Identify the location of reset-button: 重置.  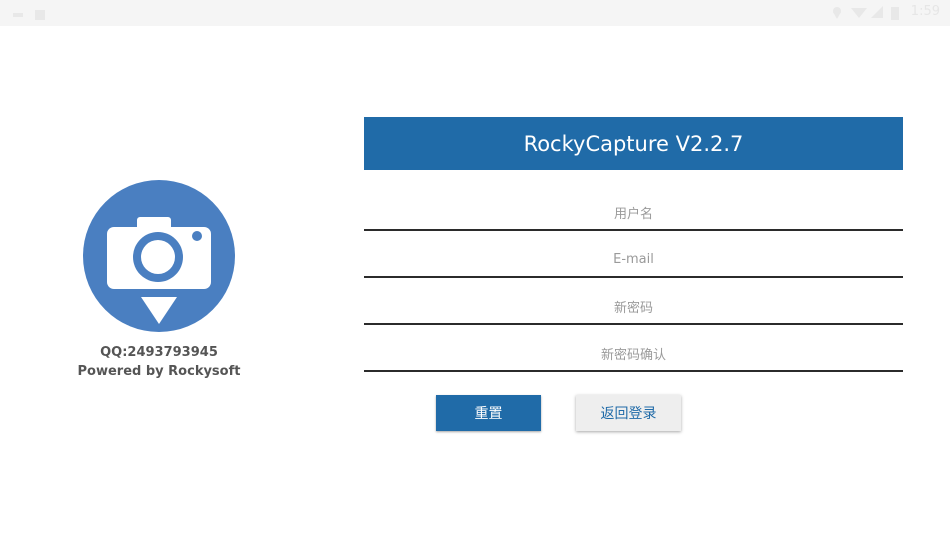
(488, 413).